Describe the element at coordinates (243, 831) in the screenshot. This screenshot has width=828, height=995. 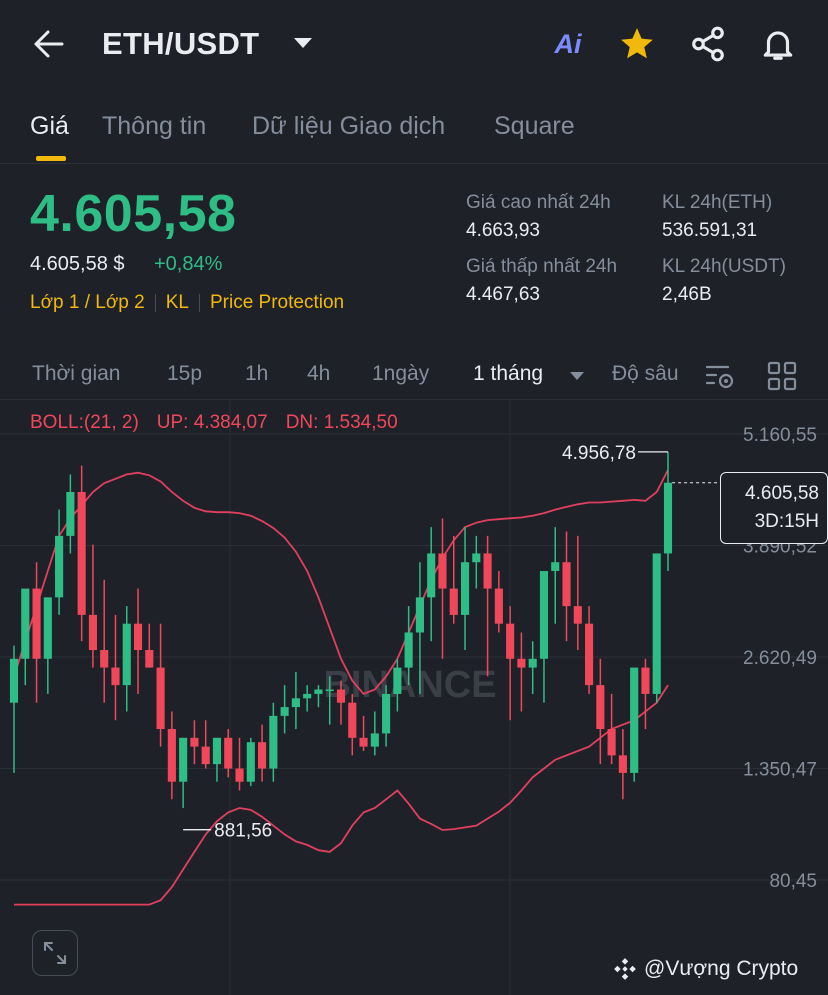
I see `min-price-label: 881,56` at that location.